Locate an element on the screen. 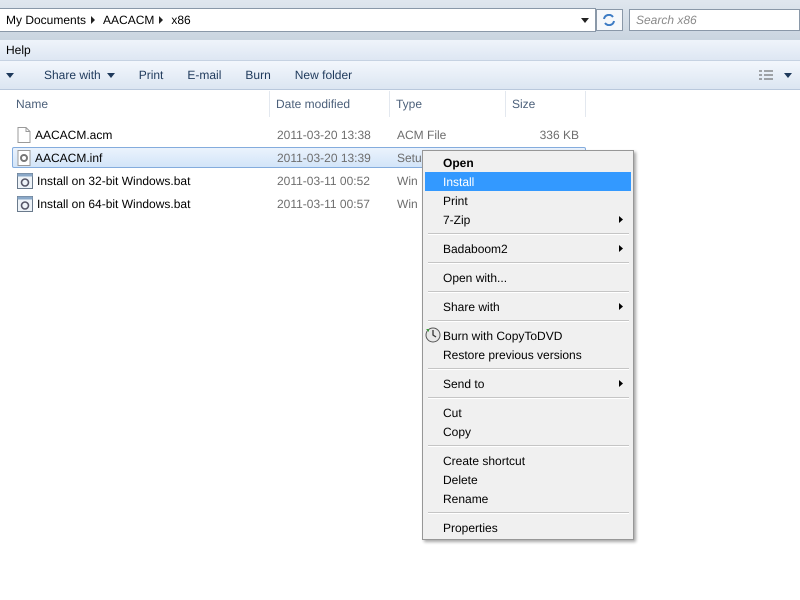 Image resolution: width=800 pixels, height=600 pixels. context-menu-item: Properties is located at coordinates (528, 527).